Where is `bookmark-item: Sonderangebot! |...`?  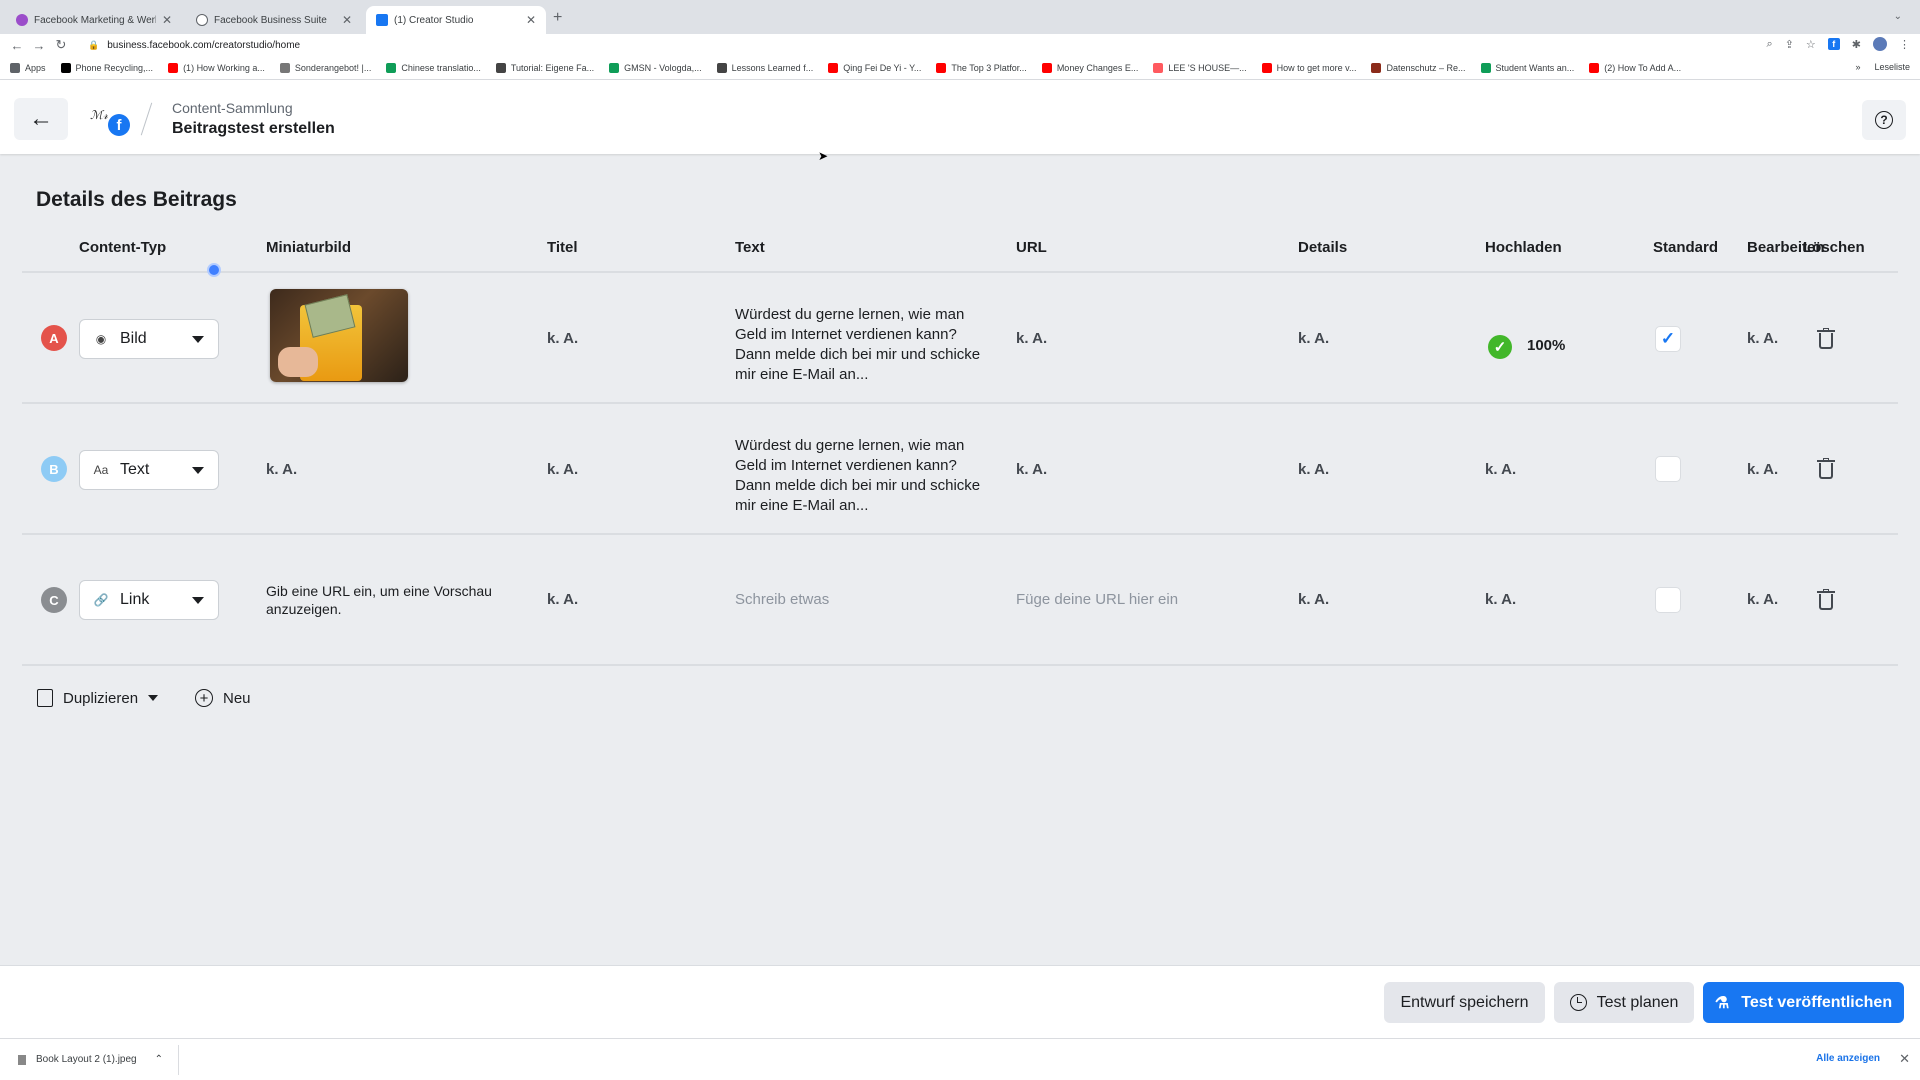
bookmark-item: Sonderangebot! |... is located at coordinates (325, 67).